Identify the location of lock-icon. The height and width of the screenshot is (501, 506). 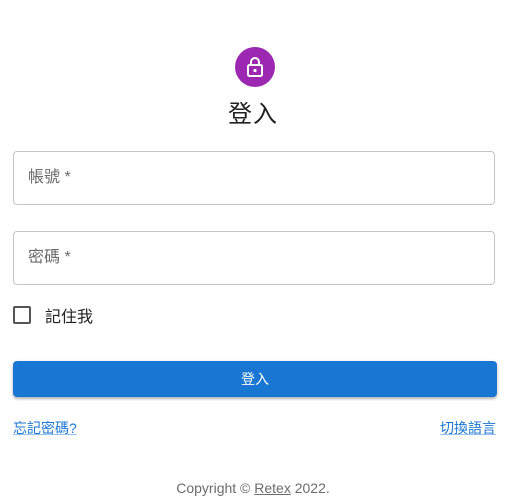
(255, 67).